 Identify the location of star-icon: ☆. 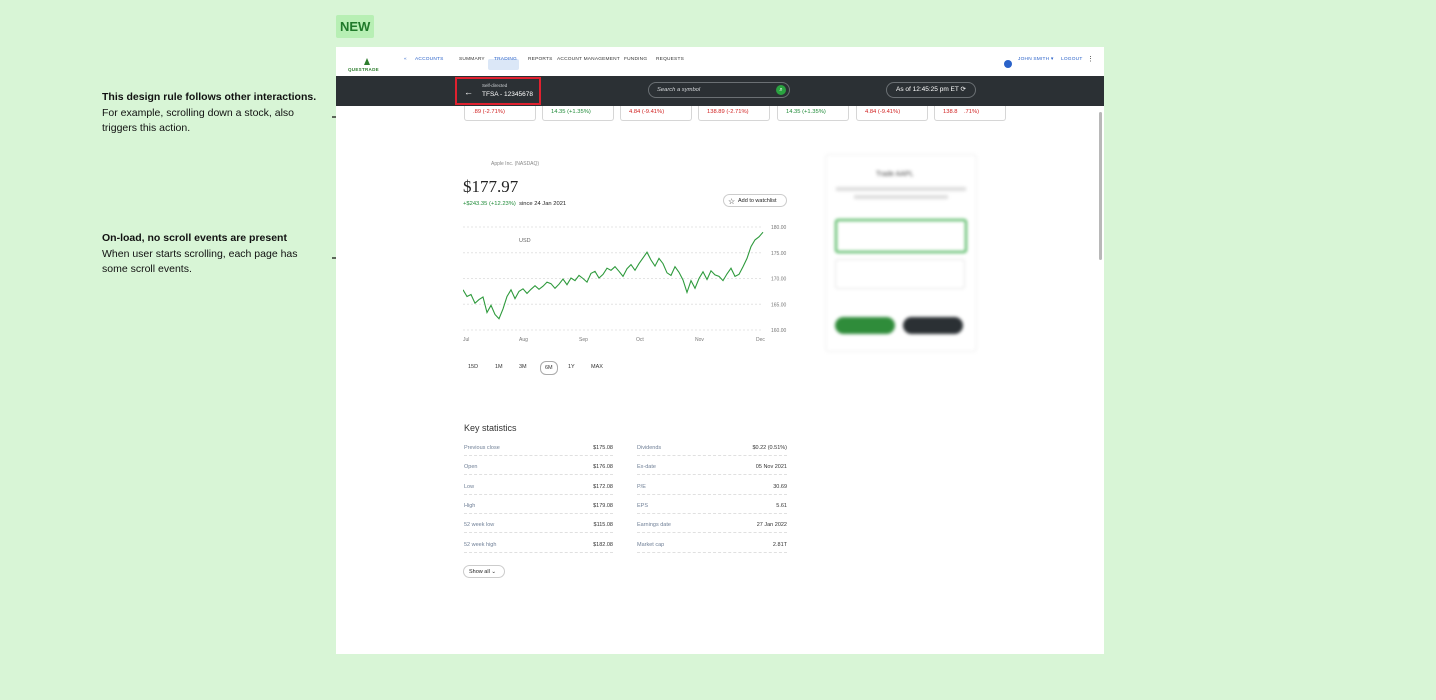
(732, 201).